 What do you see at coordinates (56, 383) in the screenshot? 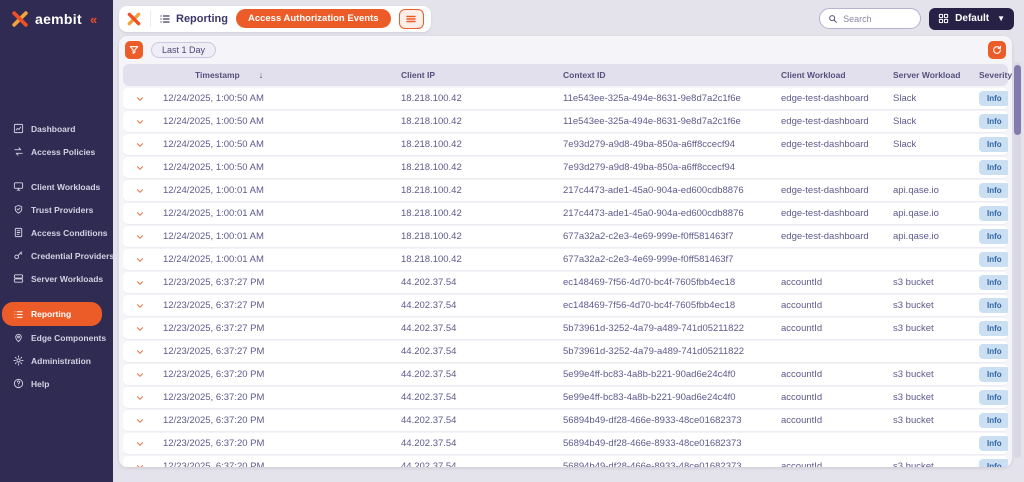
I see `sidebar-item-help: Help` at bounding box center [56, 383].